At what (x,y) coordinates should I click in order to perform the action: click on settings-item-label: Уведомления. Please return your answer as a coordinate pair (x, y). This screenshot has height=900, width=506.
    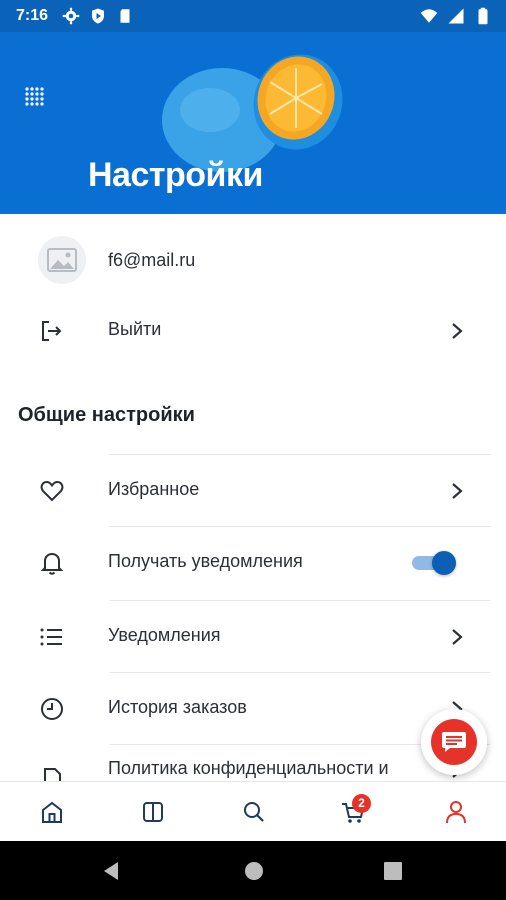
    Looking at the image, I should click on (164, 635).